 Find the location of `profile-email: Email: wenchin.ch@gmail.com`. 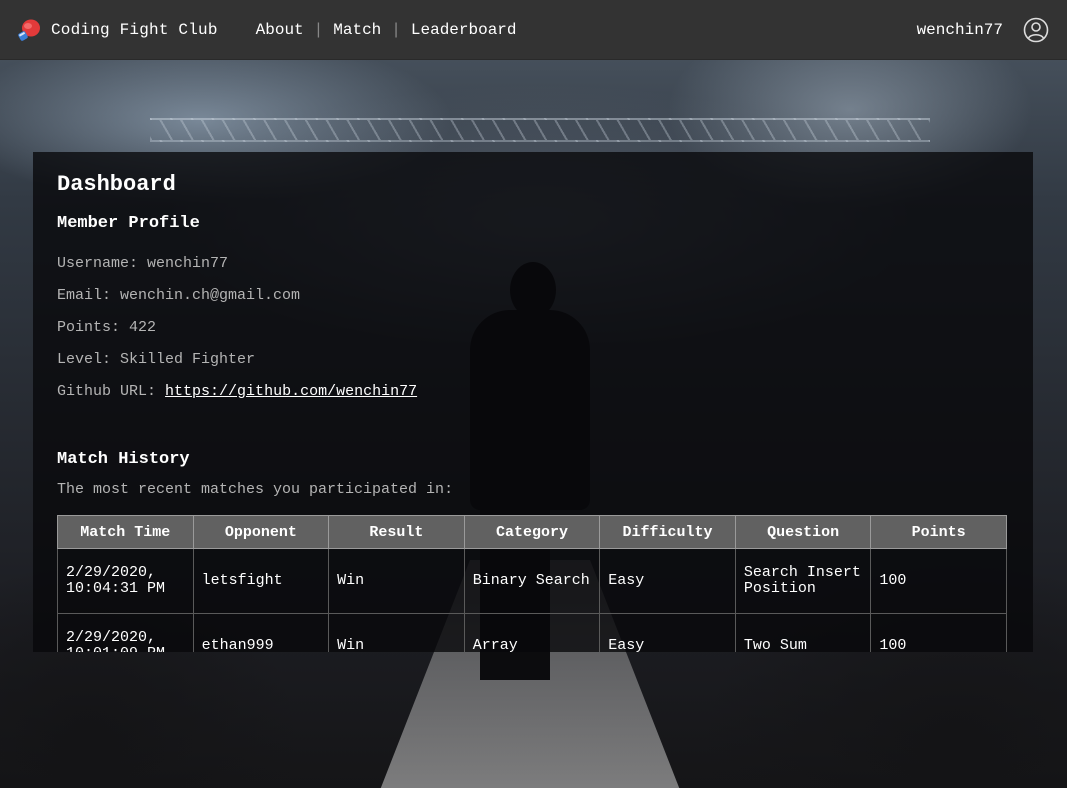

profile-email: Email: wenchin.ch@gmail.com is located at coordinates (533, 296).